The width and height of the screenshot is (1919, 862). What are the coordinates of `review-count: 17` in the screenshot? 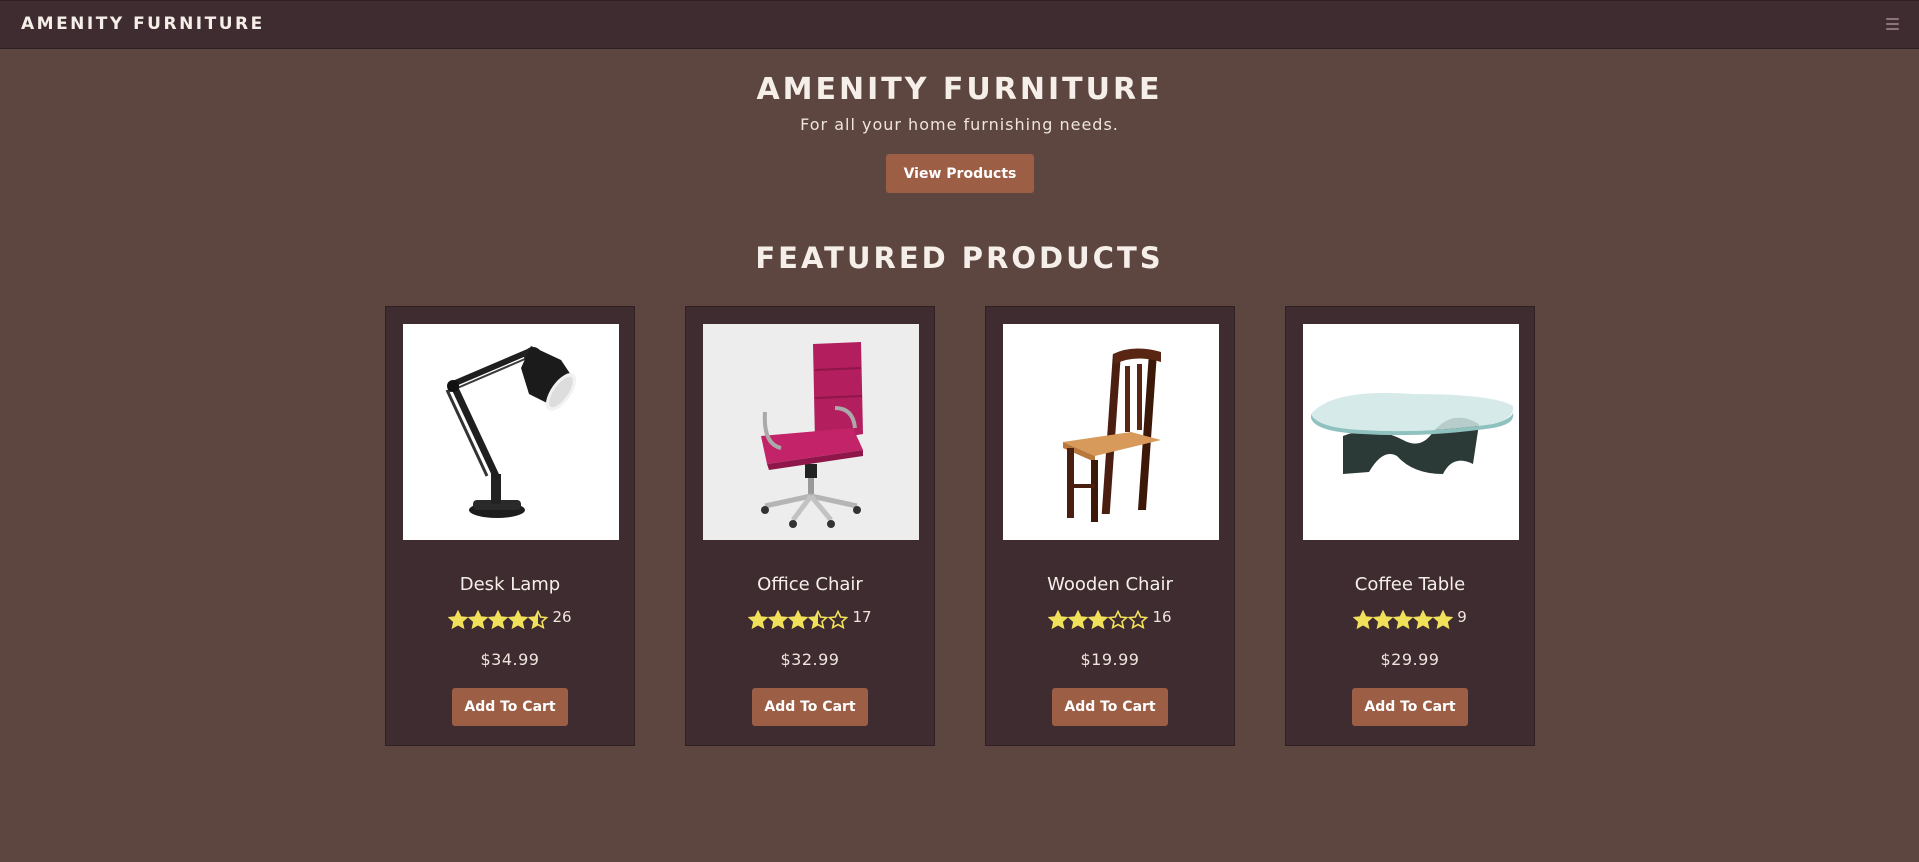 It's located at (862, 617).